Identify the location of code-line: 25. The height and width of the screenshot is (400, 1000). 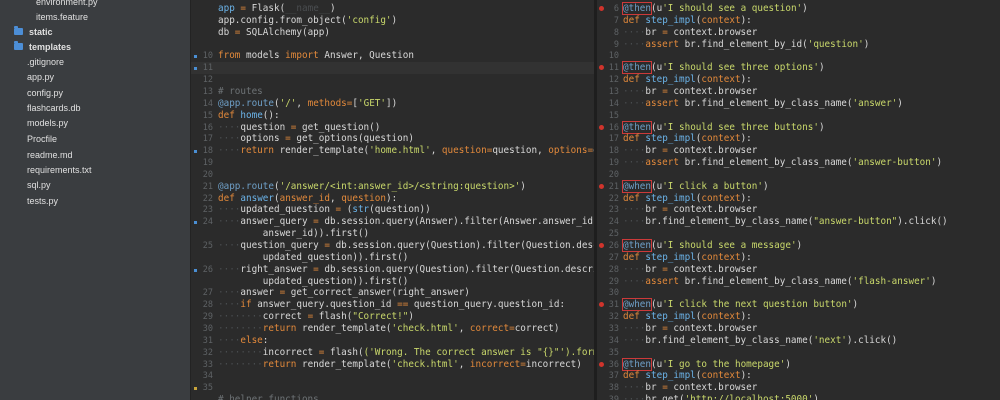
(798, 234).